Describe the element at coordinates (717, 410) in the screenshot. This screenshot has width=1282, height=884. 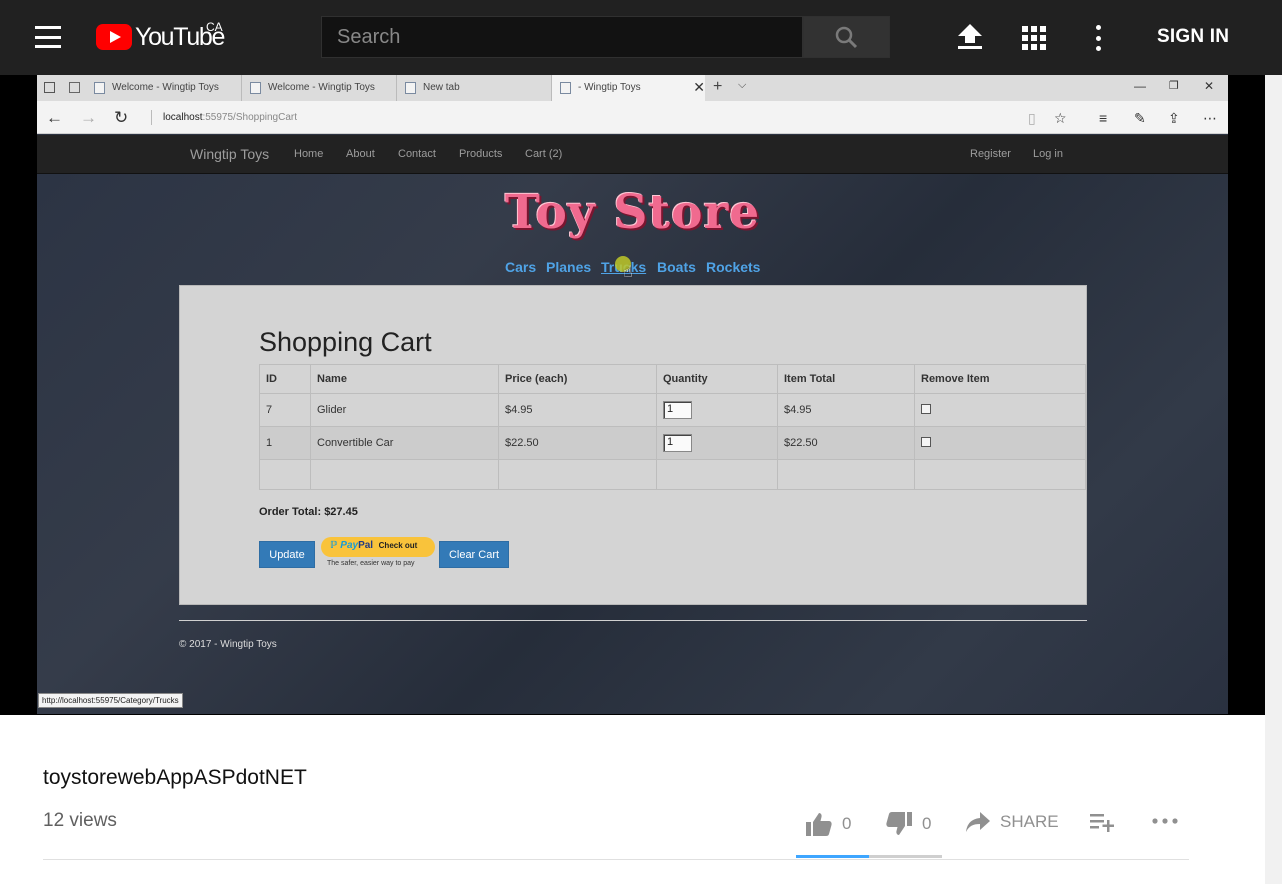
I see `cell-quantity: 1` at that location.